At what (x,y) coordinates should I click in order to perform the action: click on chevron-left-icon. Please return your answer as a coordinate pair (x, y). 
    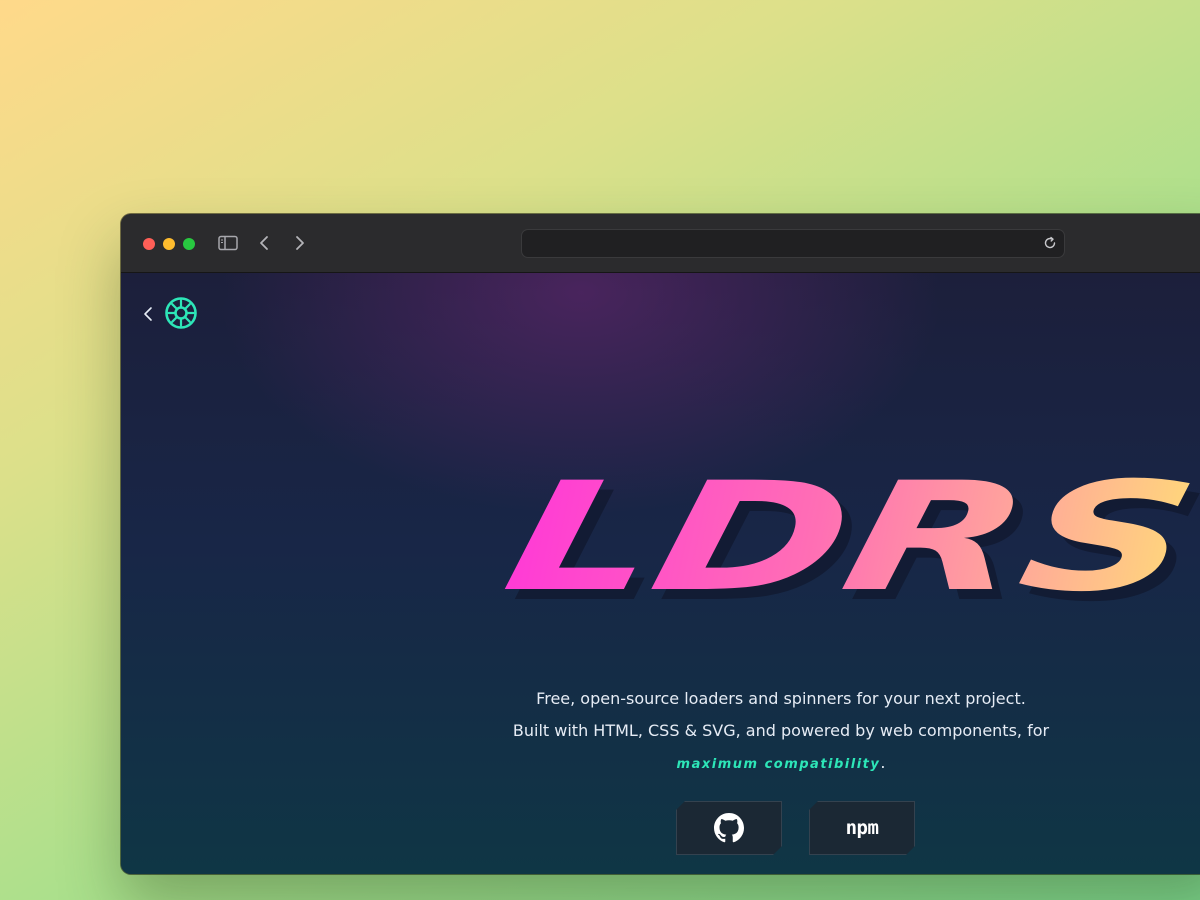
    Looking at the image, I should click on (264, 243).